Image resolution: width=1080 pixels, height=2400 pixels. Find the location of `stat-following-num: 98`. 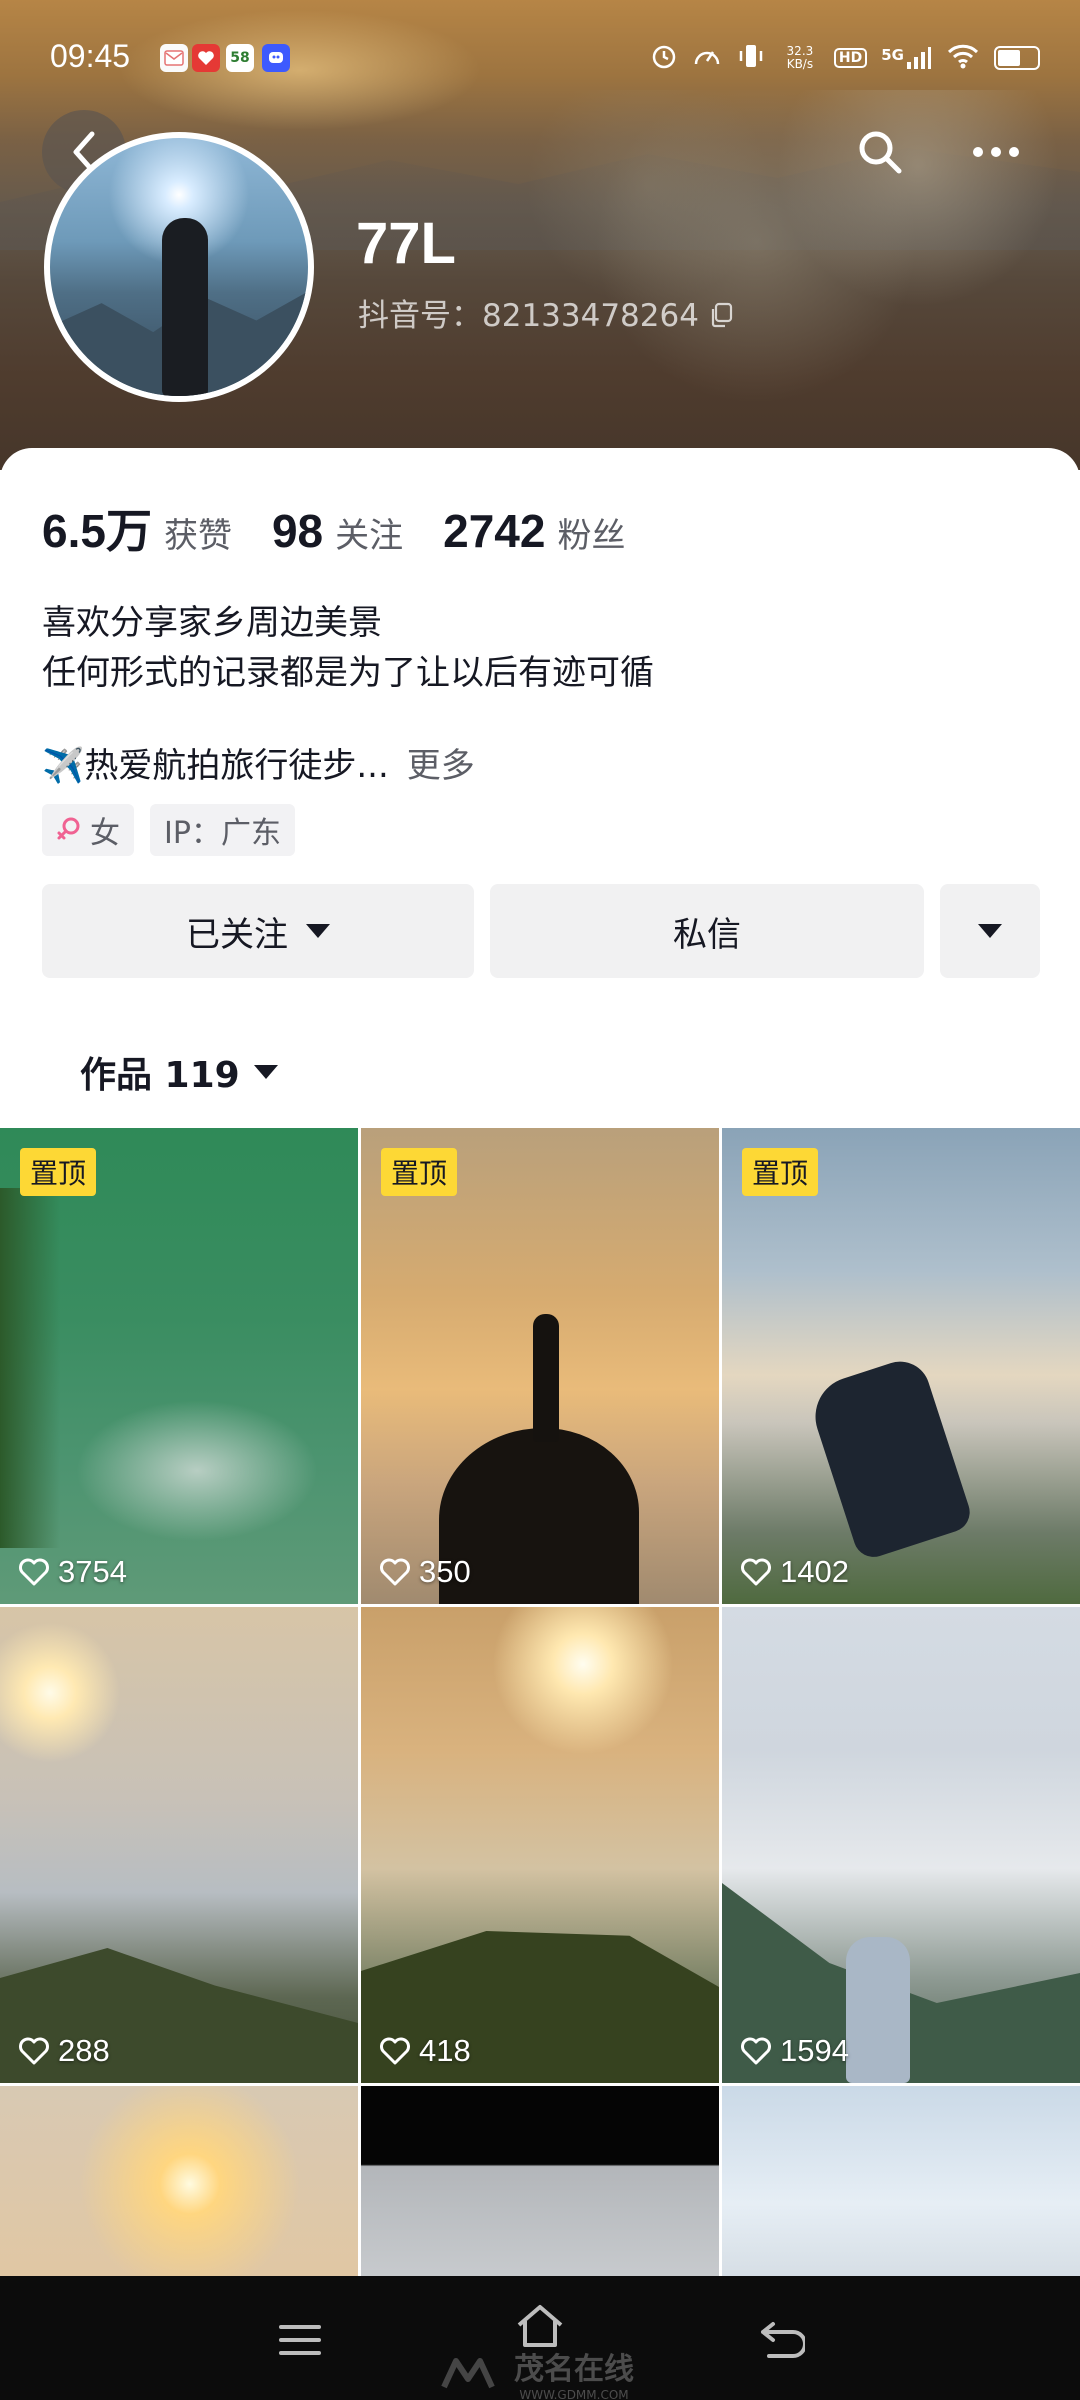

stat-following-num: 98 is located at coordinates (297, 531).